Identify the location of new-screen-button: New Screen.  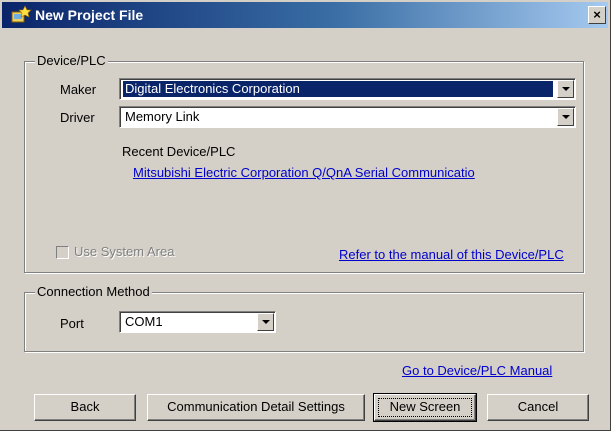
(425, 407).